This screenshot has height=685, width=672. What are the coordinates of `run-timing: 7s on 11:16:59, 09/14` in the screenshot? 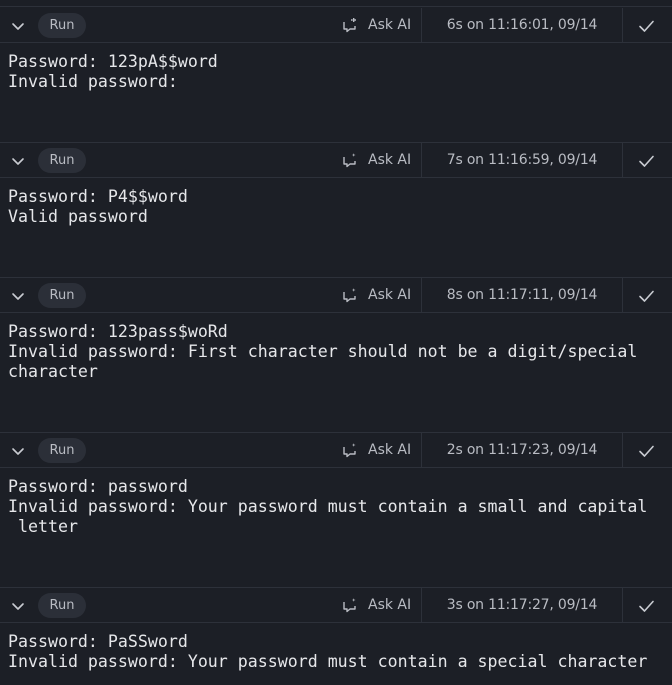 It's located at (522, 160).